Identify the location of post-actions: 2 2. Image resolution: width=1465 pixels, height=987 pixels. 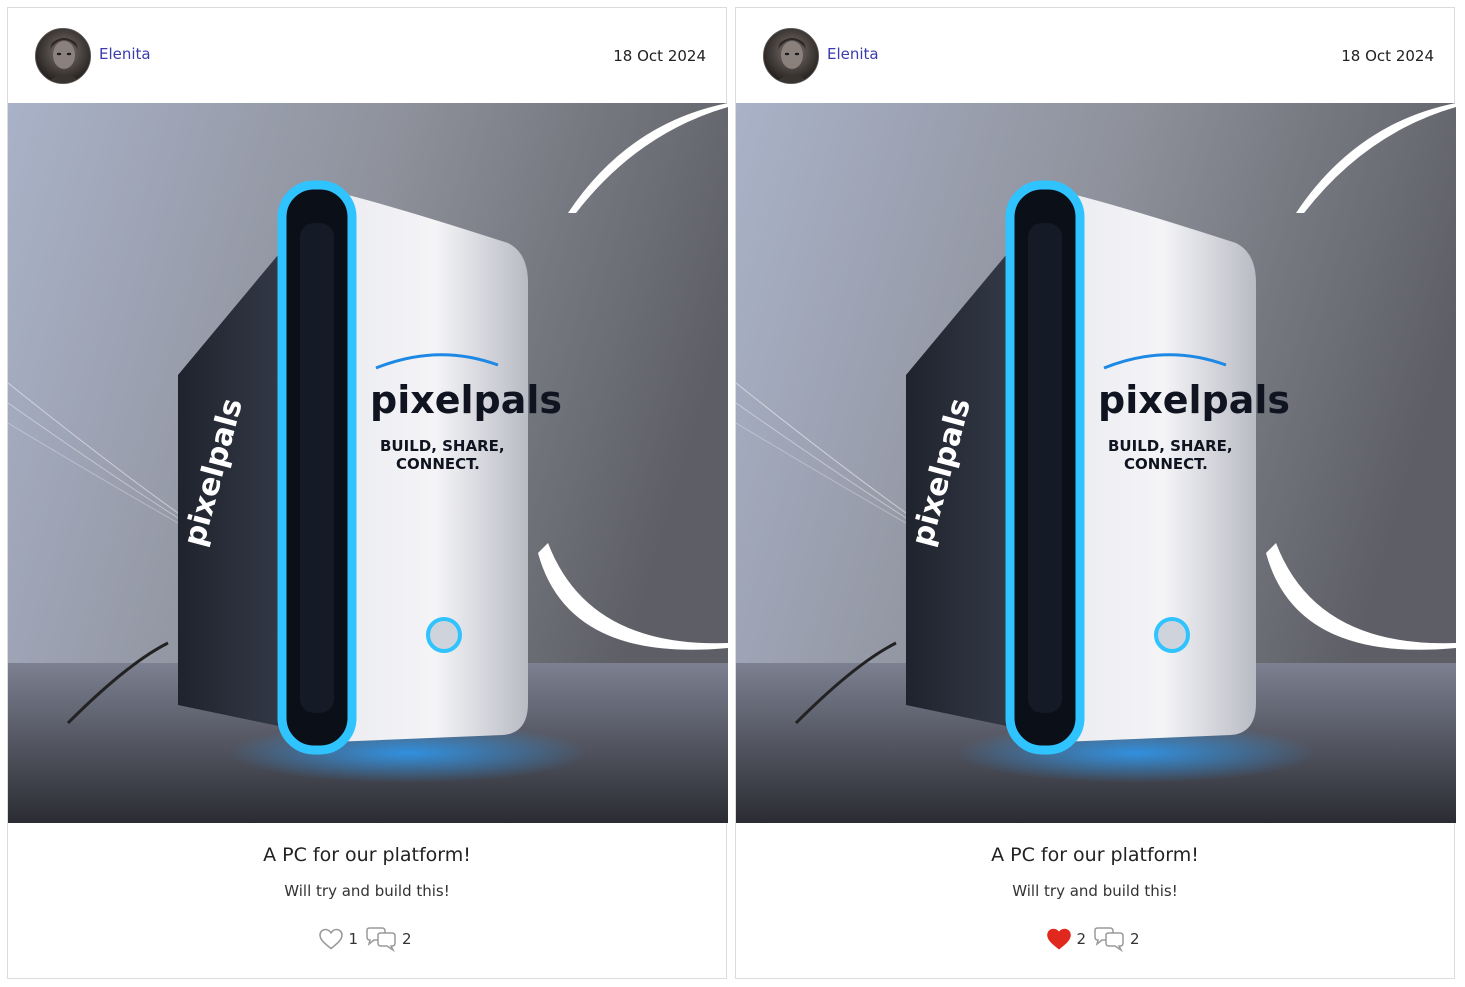
(1095, 939).